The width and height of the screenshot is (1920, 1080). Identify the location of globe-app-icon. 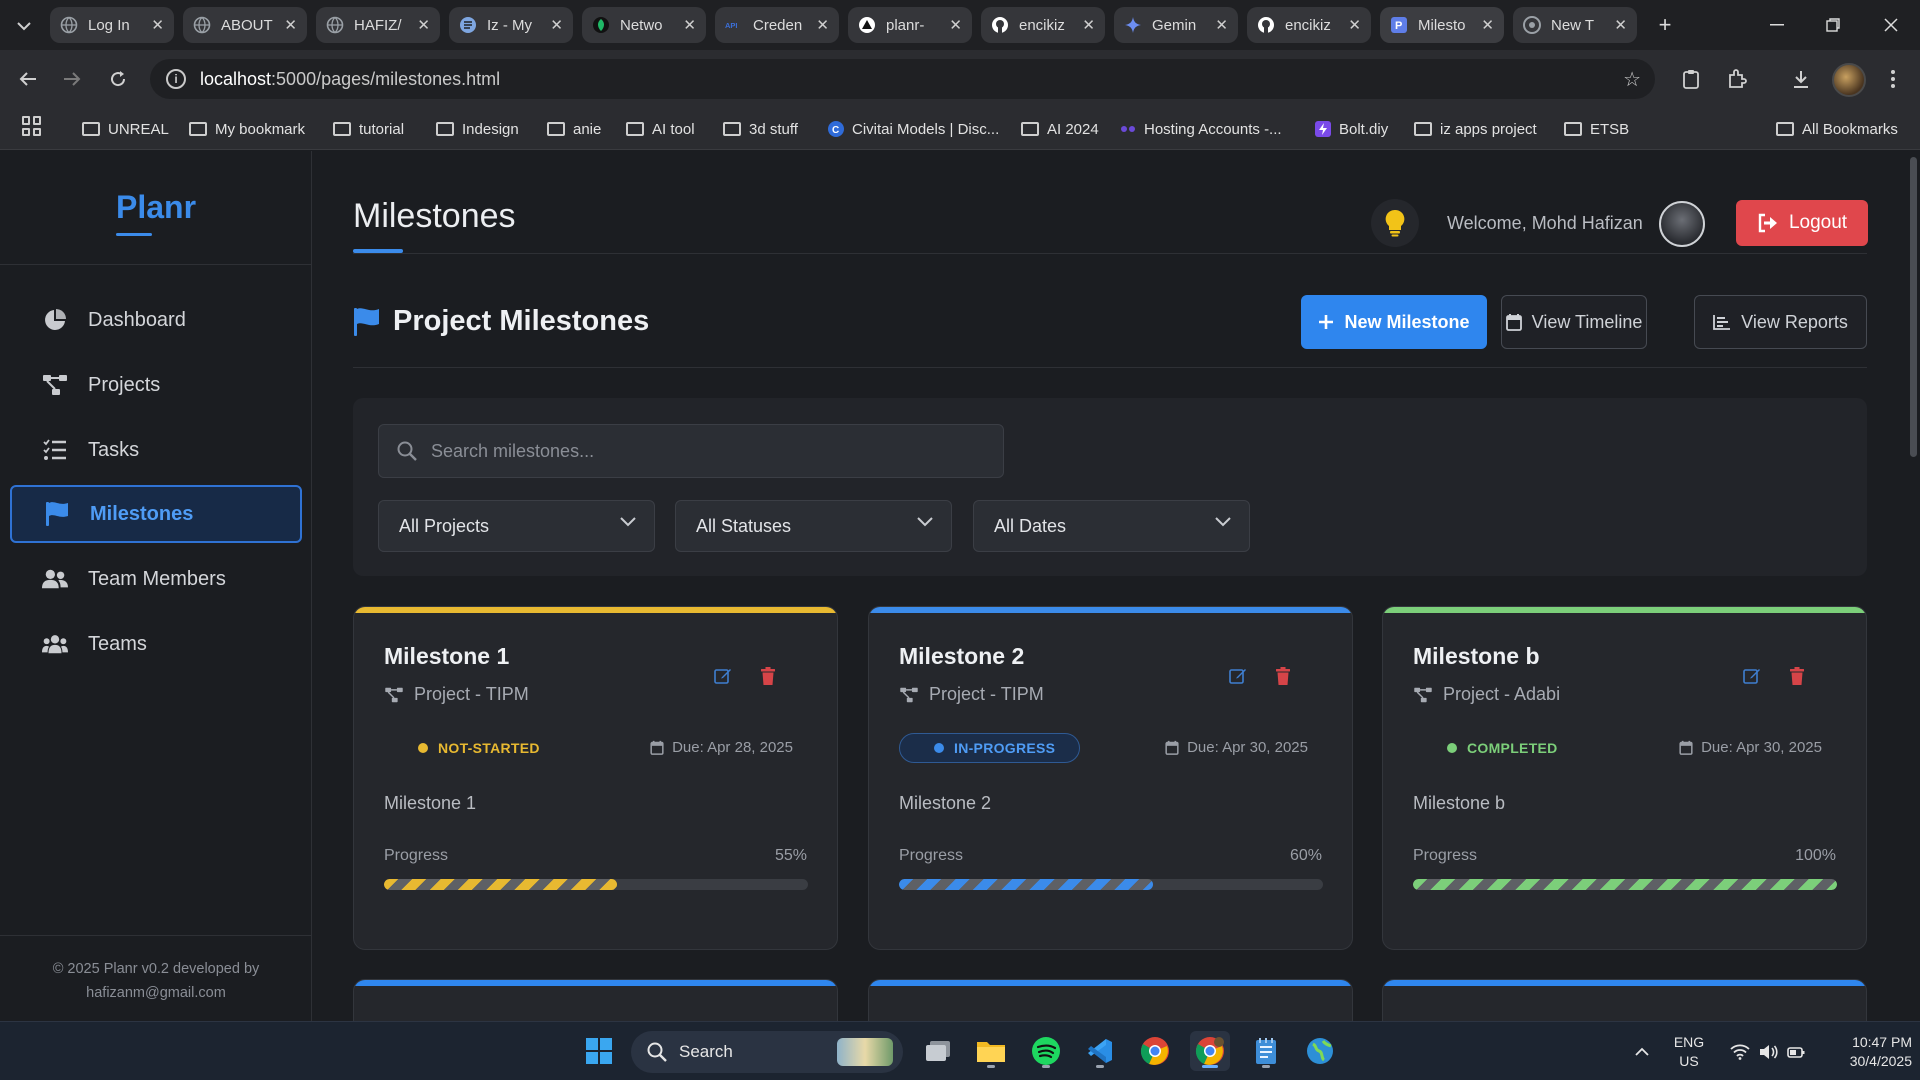
(1320, 1051).